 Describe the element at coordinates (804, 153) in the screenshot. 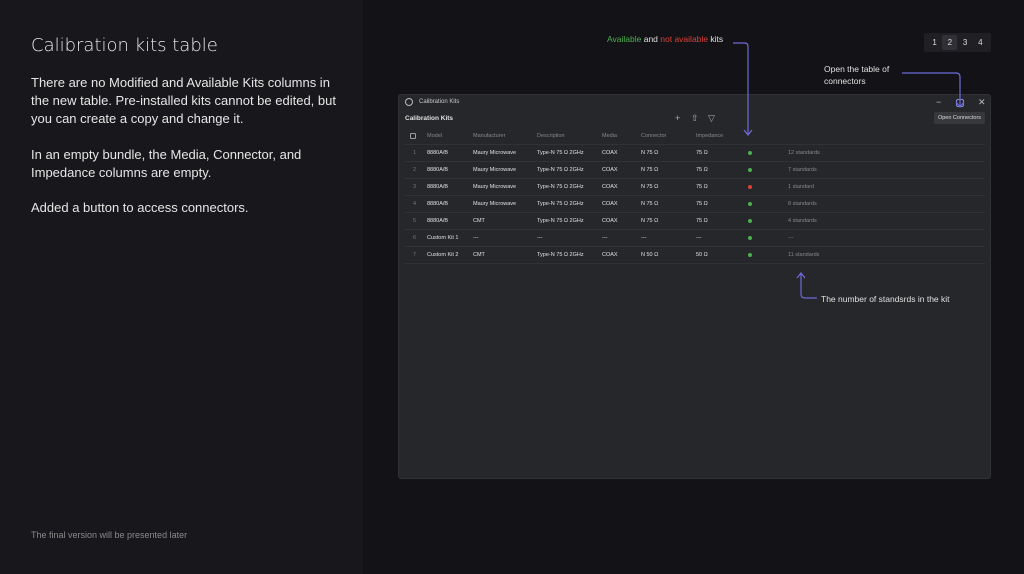

I see `cell-std: 12 standards` at that location.